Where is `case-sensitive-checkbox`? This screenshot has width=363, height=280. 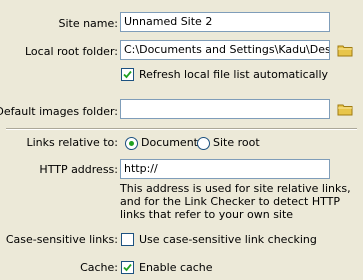
case-sensitive-checkbox is located at coordinates (127, 239).